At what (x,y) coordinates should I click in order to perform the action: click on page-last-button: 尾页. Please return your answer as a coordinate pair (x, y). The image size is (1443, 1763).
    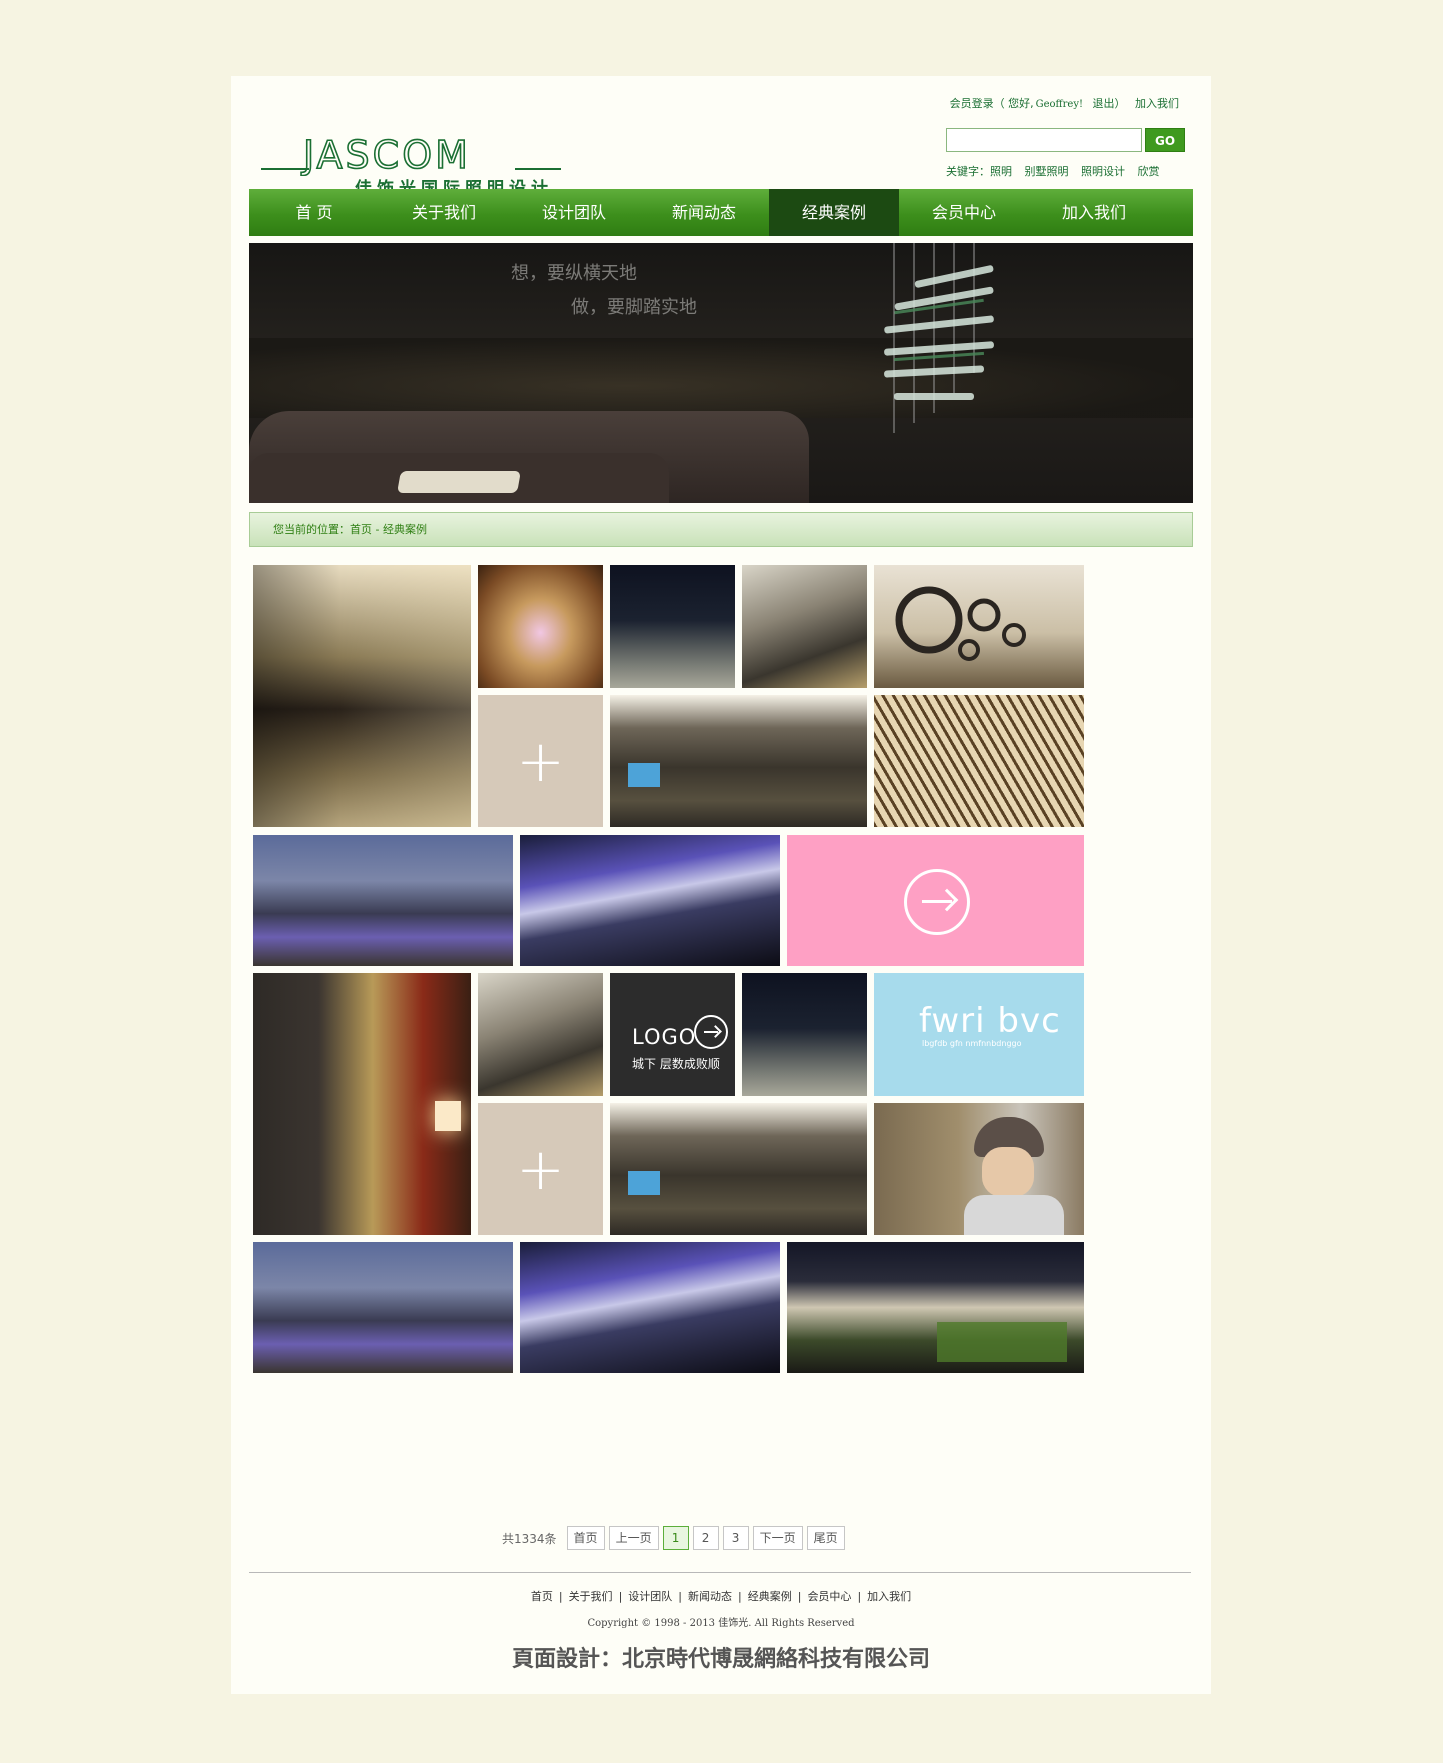
    Looking at the image, I should click on (825, 1538).